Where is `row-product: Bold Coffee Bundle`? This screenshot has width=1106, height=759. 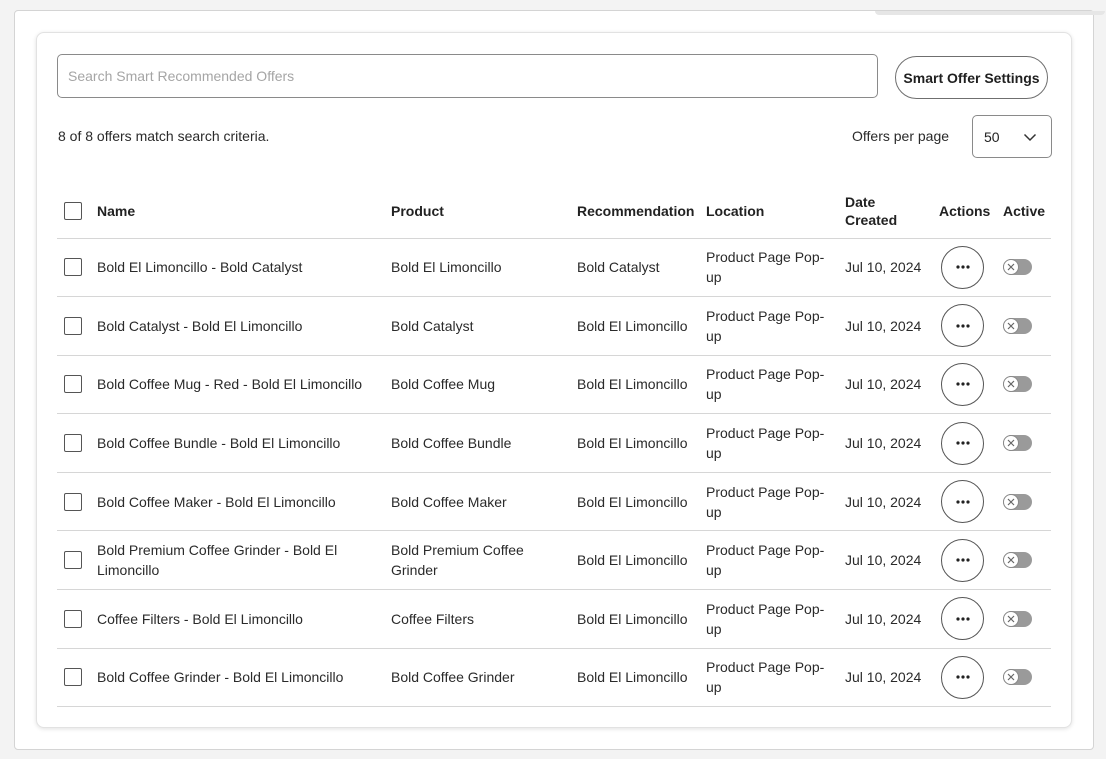
row-product: Bold Coffee Bundle is located at coordinates (484, 443).